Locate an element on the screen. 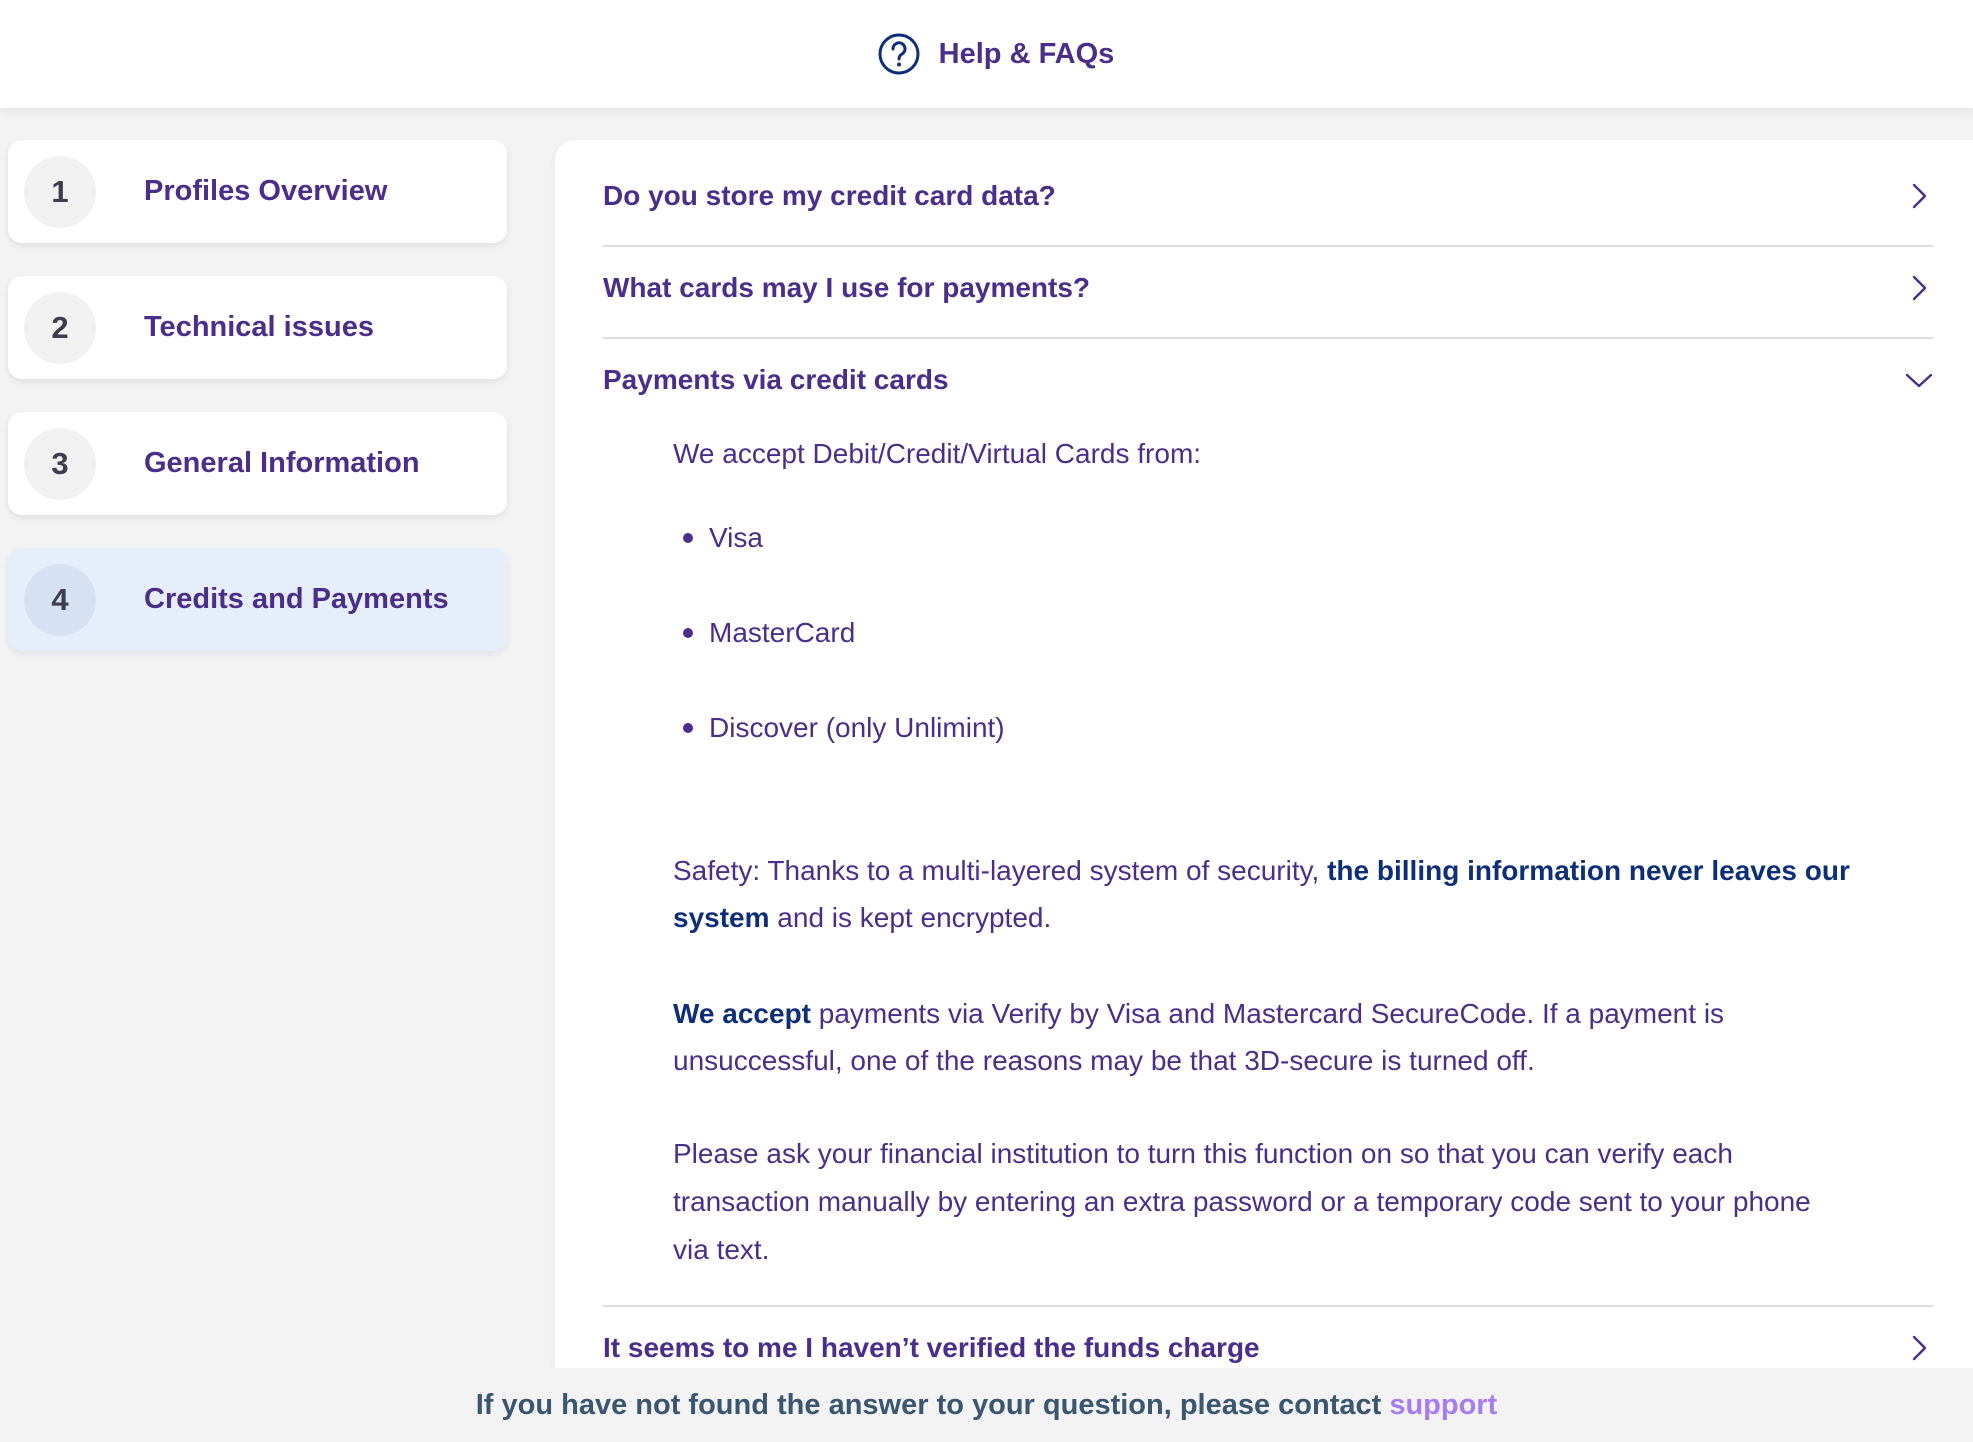  sidebar-item-number: 1 is located at coordinates (60, 191).